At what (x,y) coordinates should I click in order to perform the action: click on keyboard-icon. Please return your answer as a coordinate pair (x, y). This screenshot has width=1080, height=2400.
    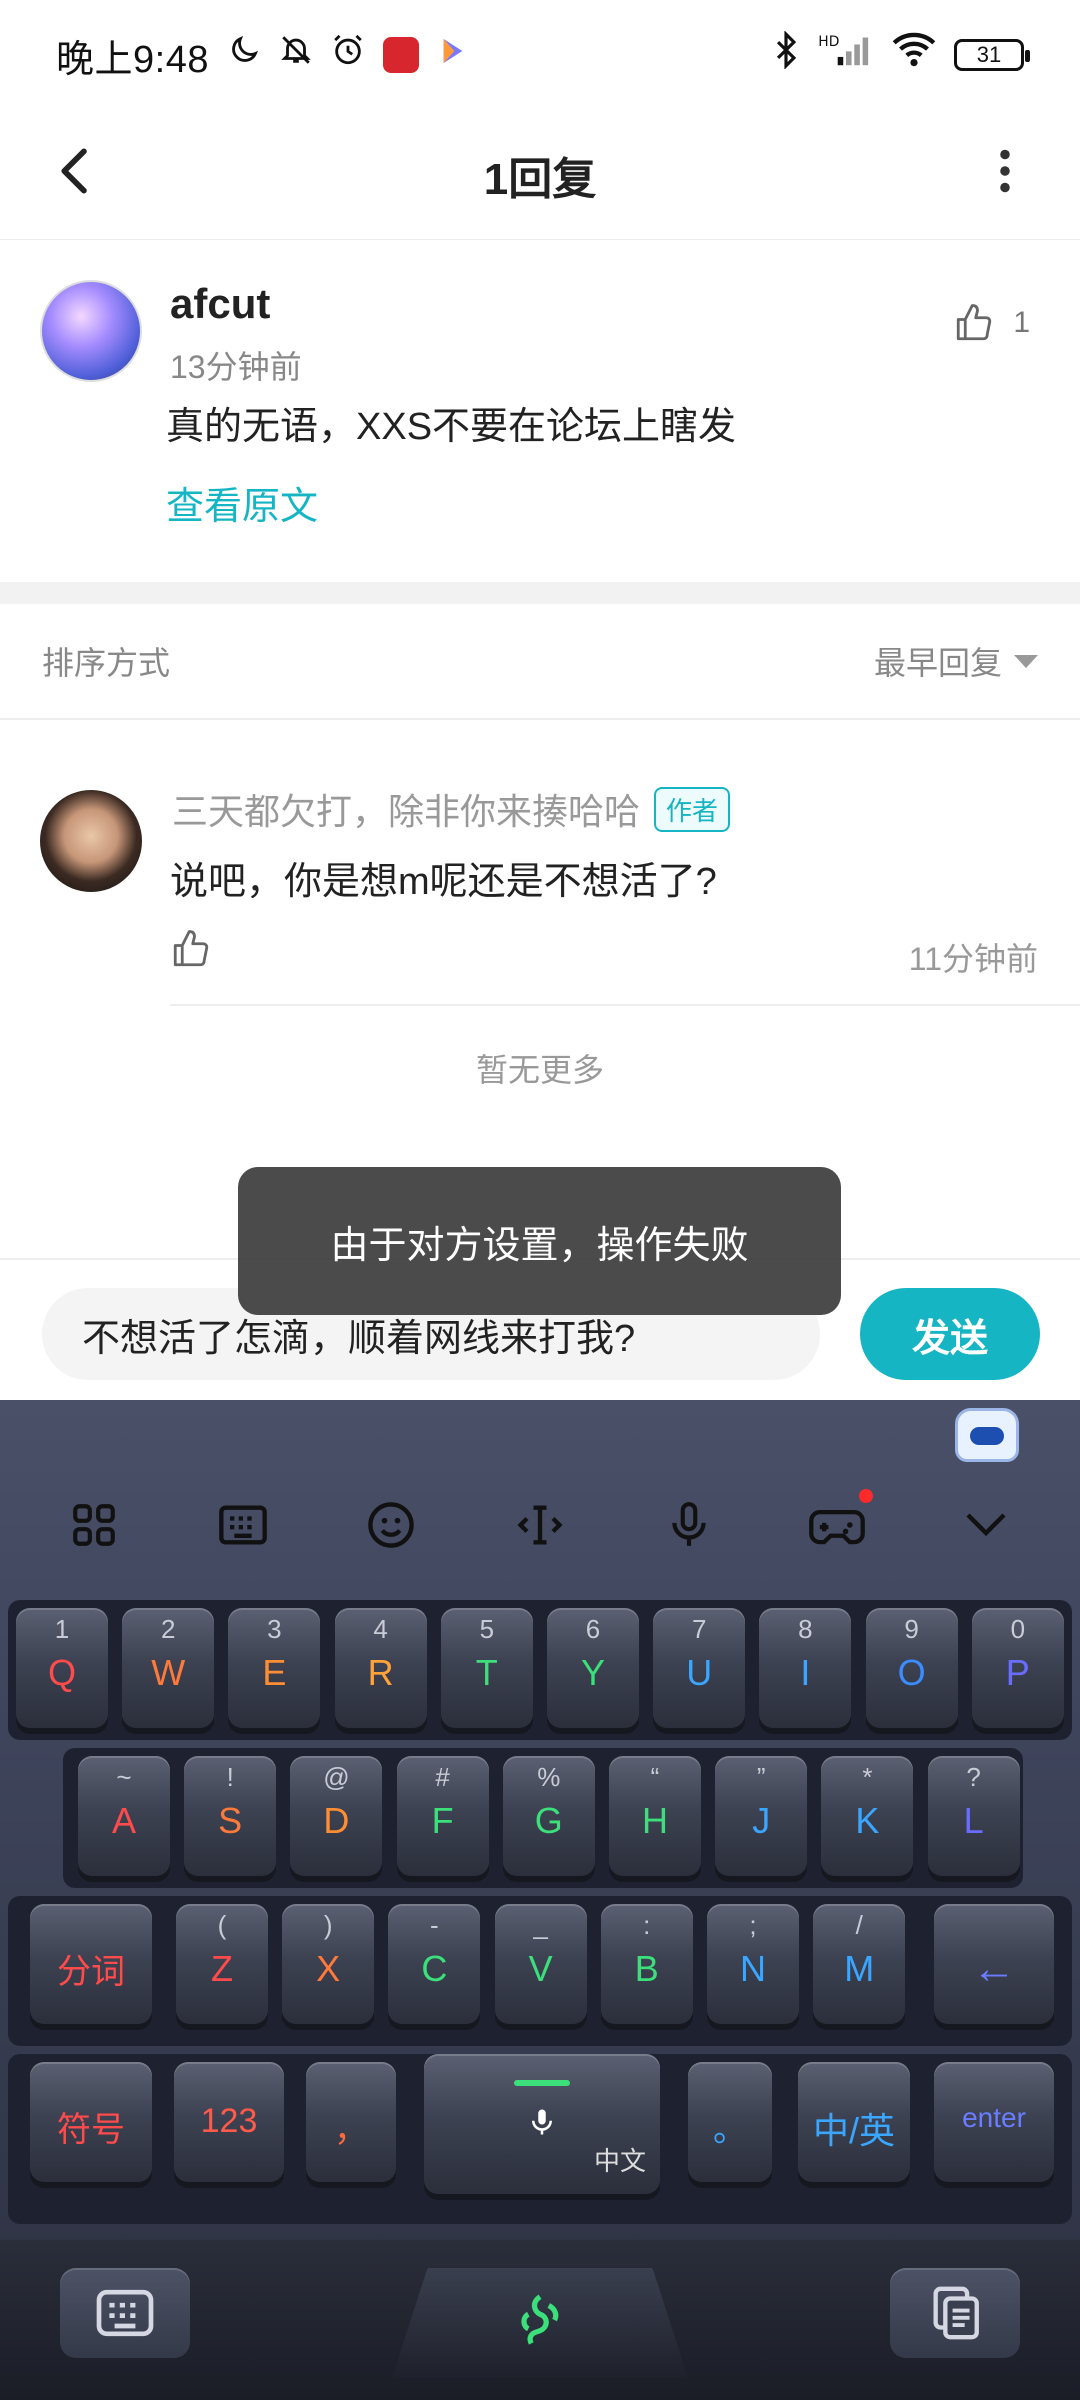
    Looking at the image, I should click on (243, 1525).